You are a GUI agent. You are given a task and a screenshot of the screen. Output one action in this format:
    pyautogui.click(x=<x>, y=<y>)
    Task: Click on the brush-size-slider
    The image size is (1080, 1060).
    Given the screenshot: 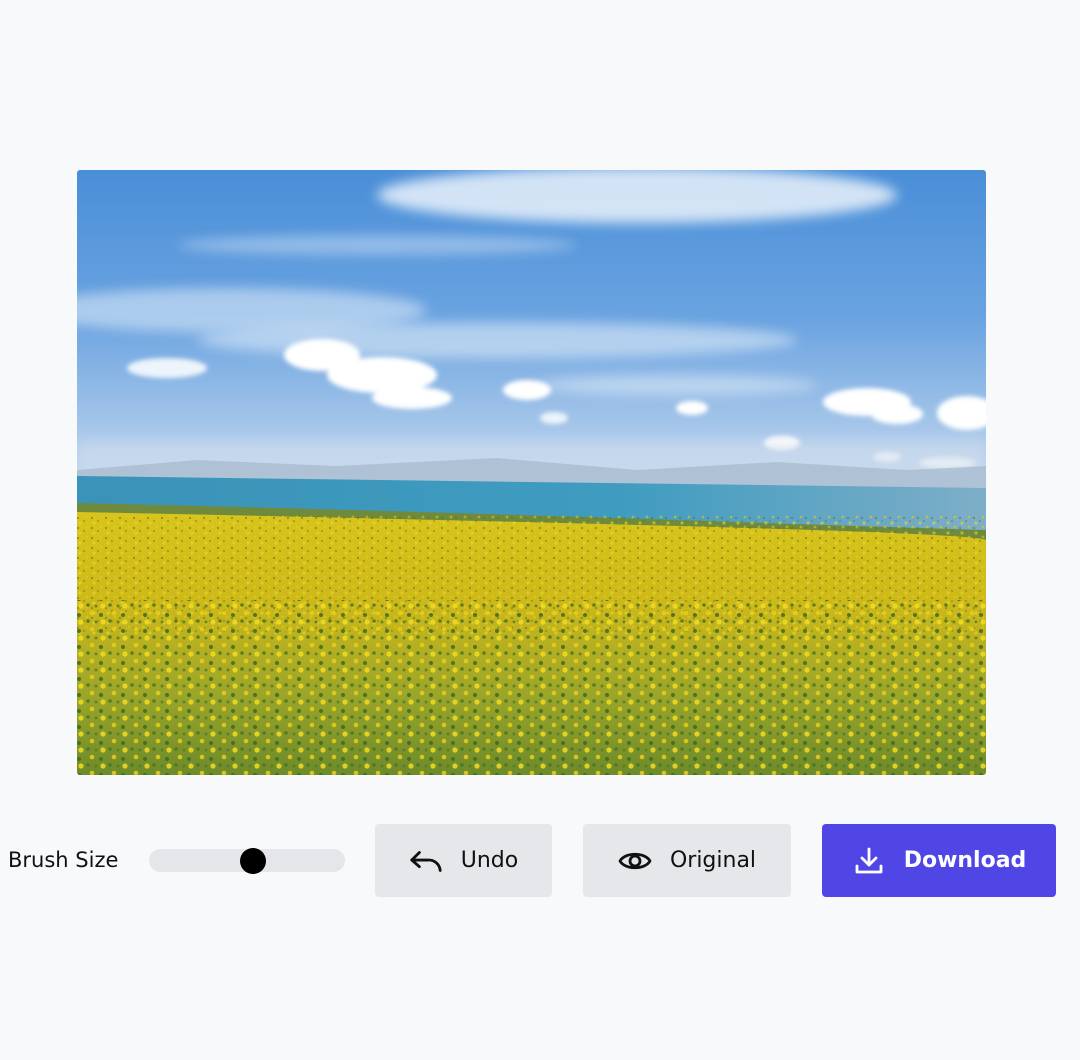 What is the action you would take?
    pyautogui.click(x=247, y=861)
    